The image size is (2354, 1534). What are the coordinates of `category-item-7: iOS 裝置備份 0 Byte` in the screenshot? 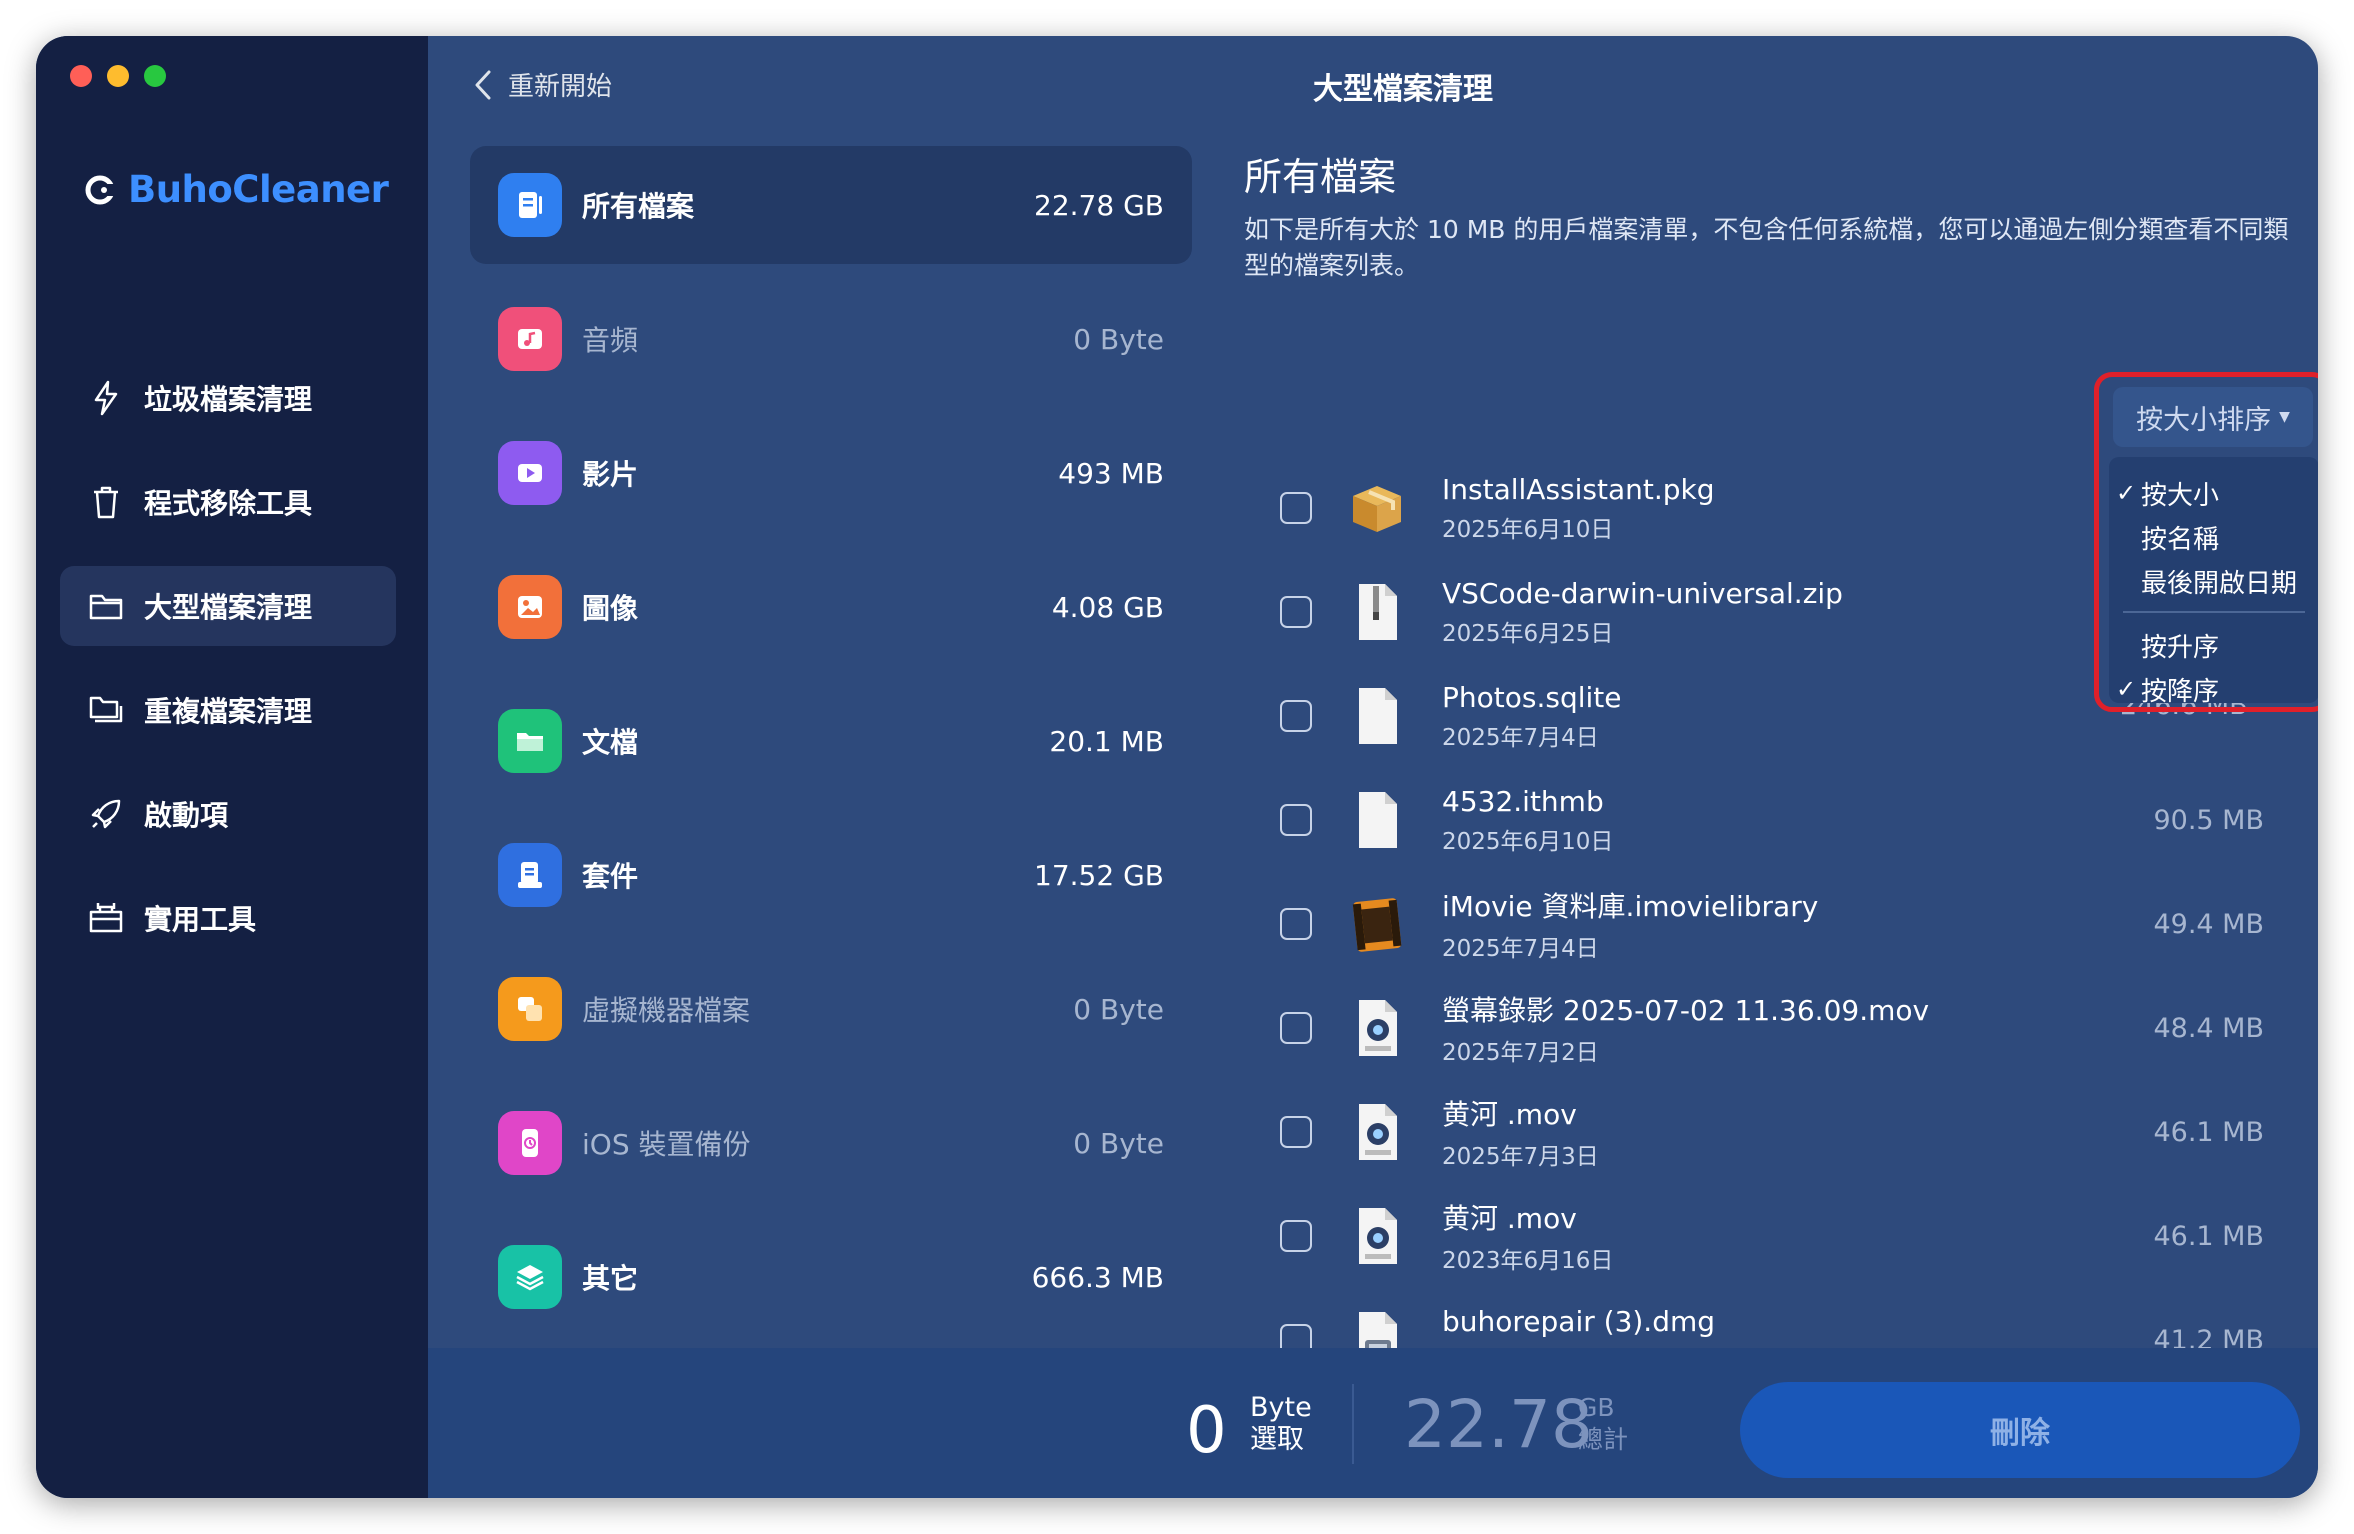 It's located at (831, 1143).